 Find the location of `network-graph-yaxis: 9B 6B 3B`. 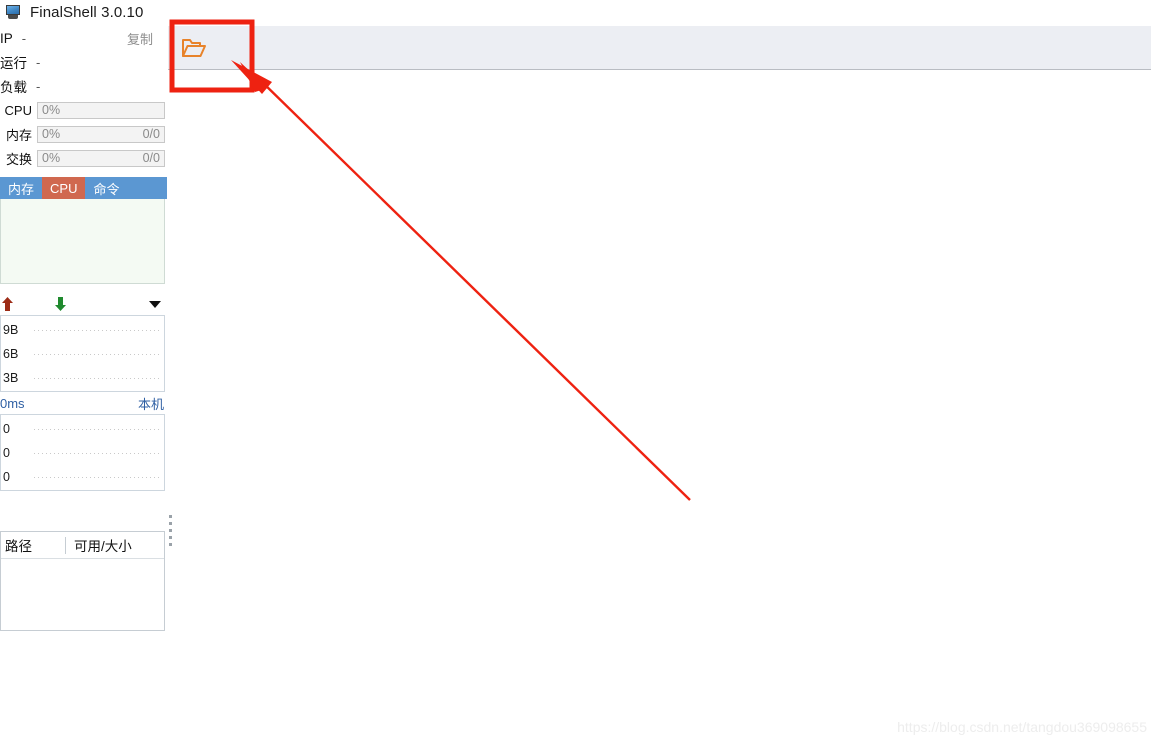

network-graph-yaxis: 9B 6B 3B is located at coordinates (17, 353).